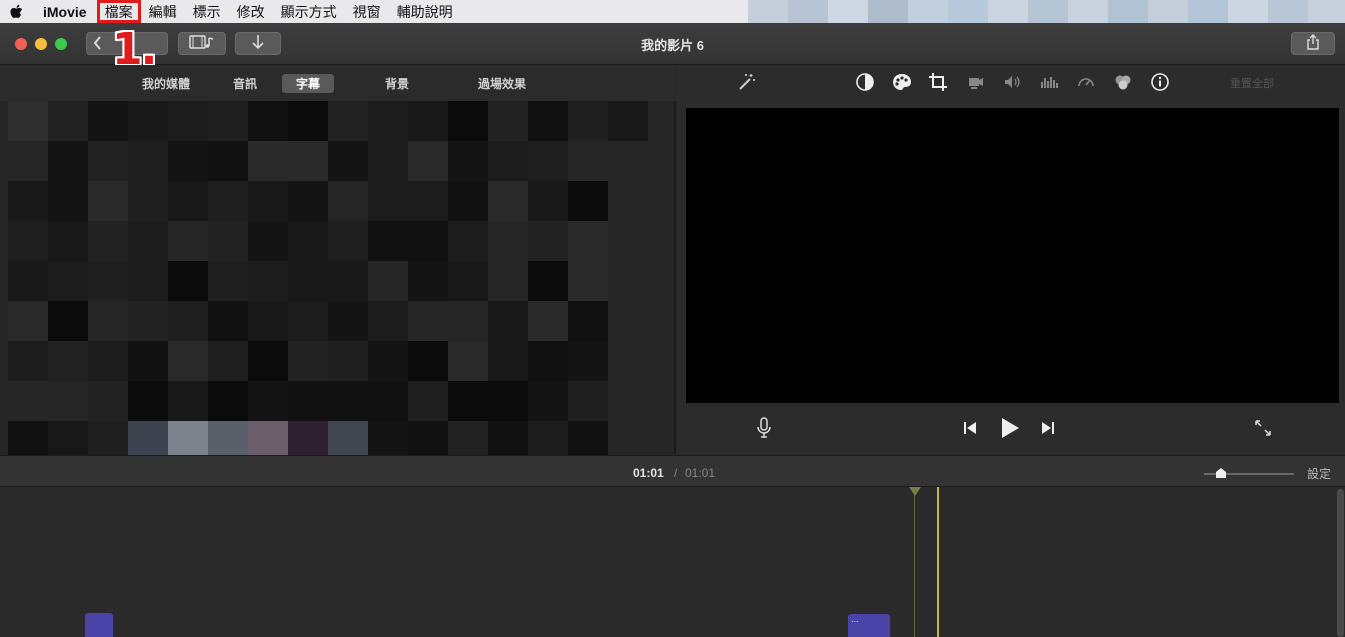  What do you see at coordinates (1123, 82) in the screenshot?
I see `clip-filter-icon` at bounding box center [1123, 82].